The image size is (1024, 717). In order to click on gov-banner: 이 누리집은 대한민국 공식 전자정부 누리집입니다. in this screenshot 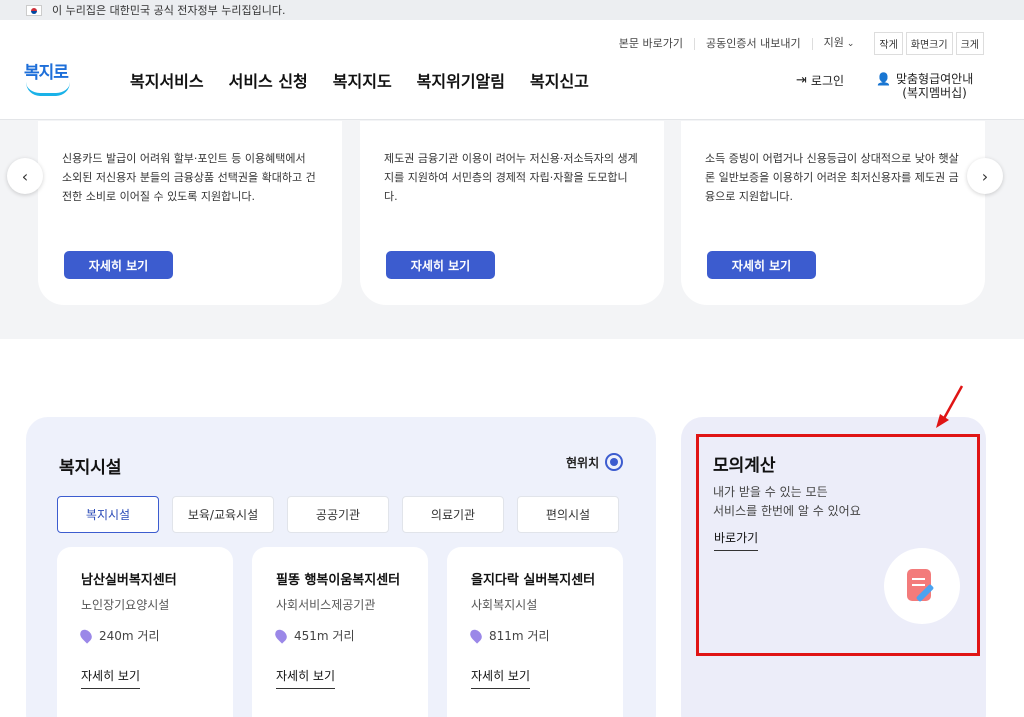, I will do `click(512, 10)`.